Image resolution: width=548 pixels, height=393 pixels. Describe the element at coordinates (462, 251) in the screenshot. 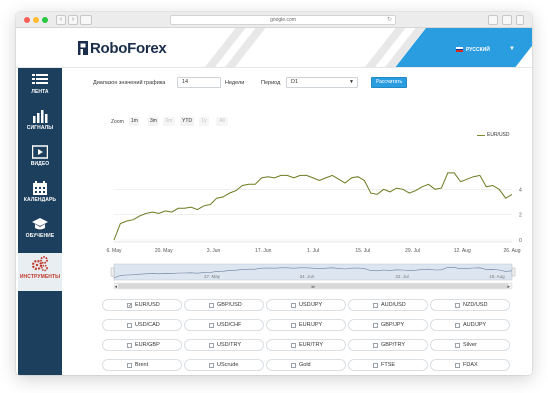

I see `x-tick-label: 12. Aug` at that location.